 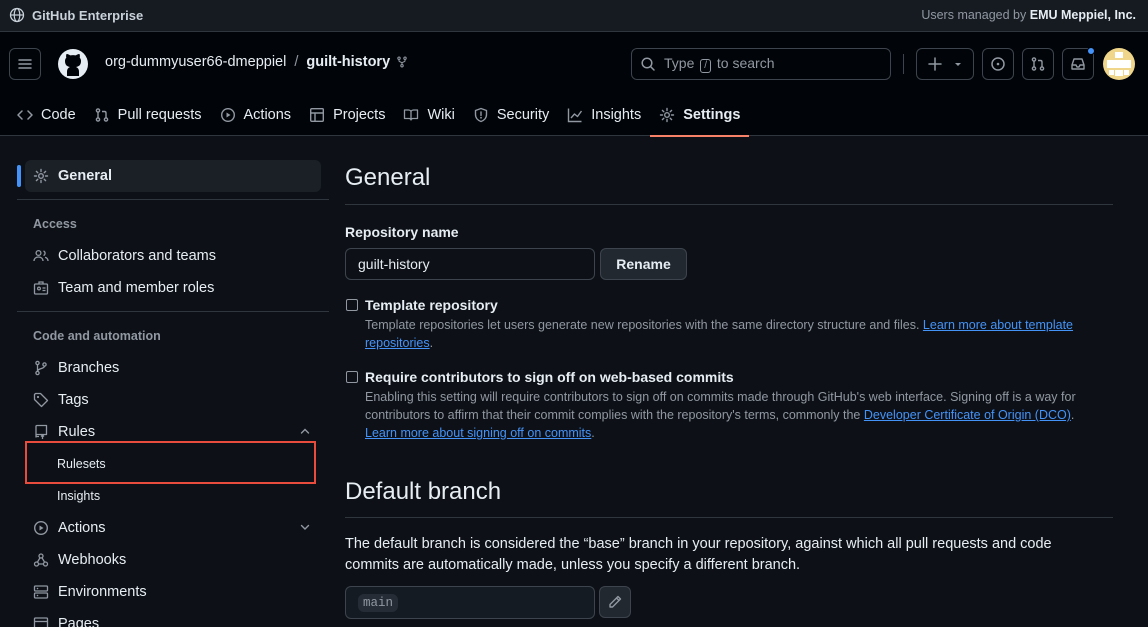 What do you see at coordinates (41, 592) in the screenshot?
I see `server-icon` at bounding box center [41, 592].